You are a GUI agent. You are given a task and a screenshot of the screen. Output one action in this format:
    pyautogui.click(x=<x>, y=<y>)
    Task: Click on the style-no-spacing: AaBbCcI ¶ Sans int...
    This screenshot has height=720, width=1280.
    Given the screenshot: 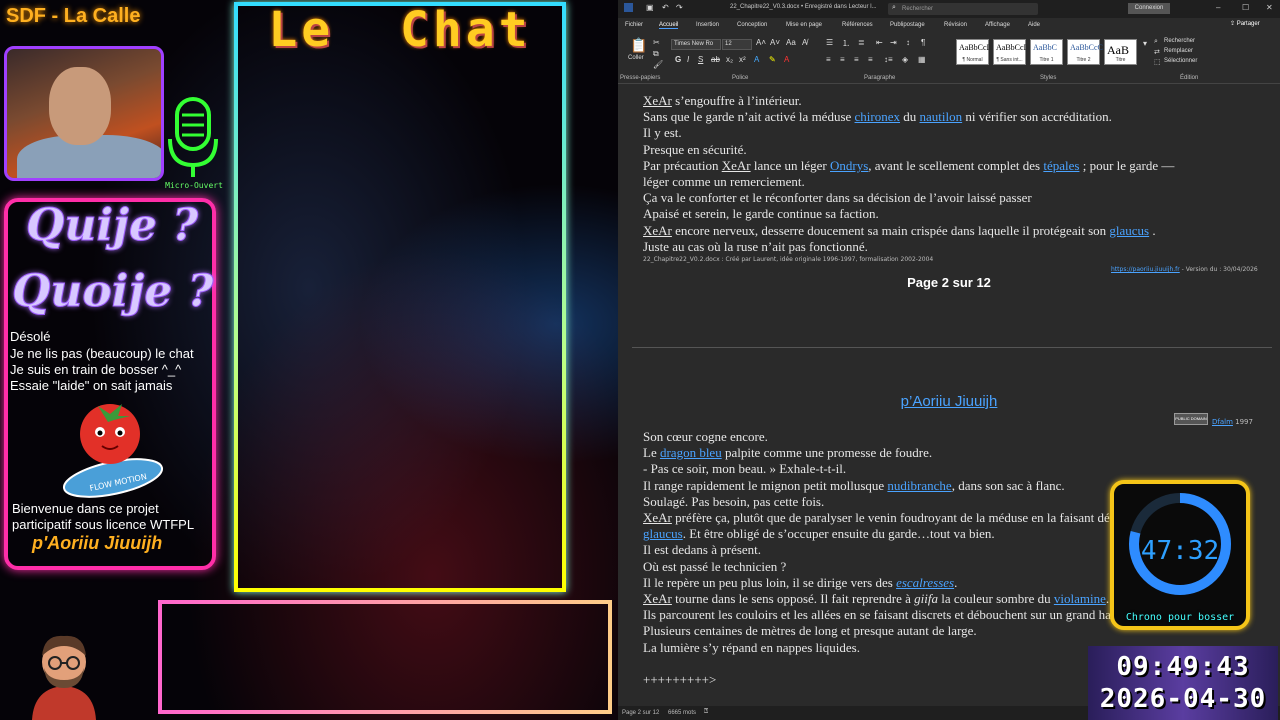 What is the action you would take?
    pyautogui.click(x=1009, y=52)
    